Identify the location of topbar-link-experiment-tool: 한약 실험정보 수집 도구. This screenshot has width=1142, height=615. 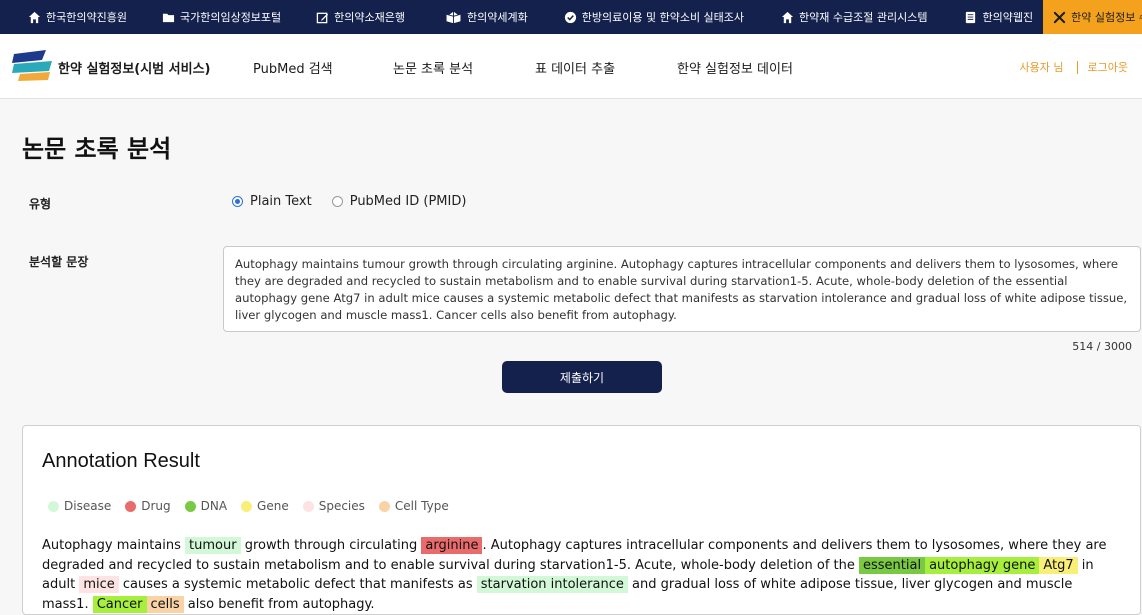
(1092, 17).